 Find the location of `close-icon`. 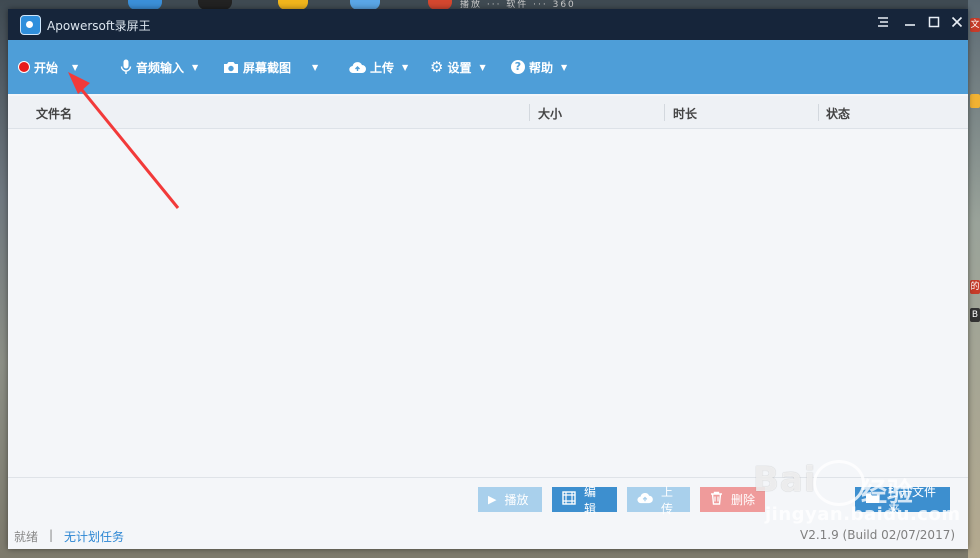

close-icon is located at coordinates (957, 23).